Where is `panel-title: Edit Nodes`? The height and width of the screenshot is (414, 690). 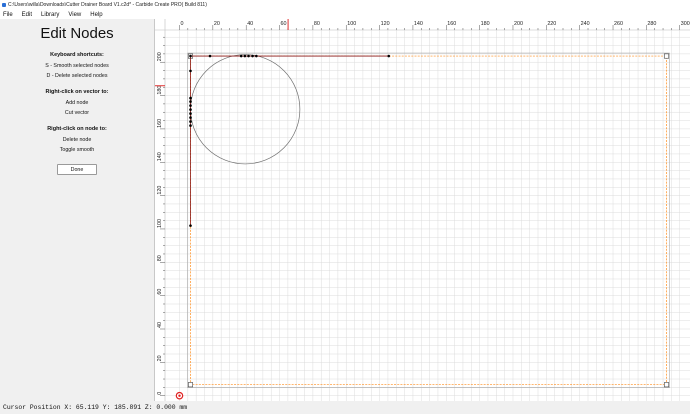
panel-title: Edit Nodes is located at coordinates (77, 33).